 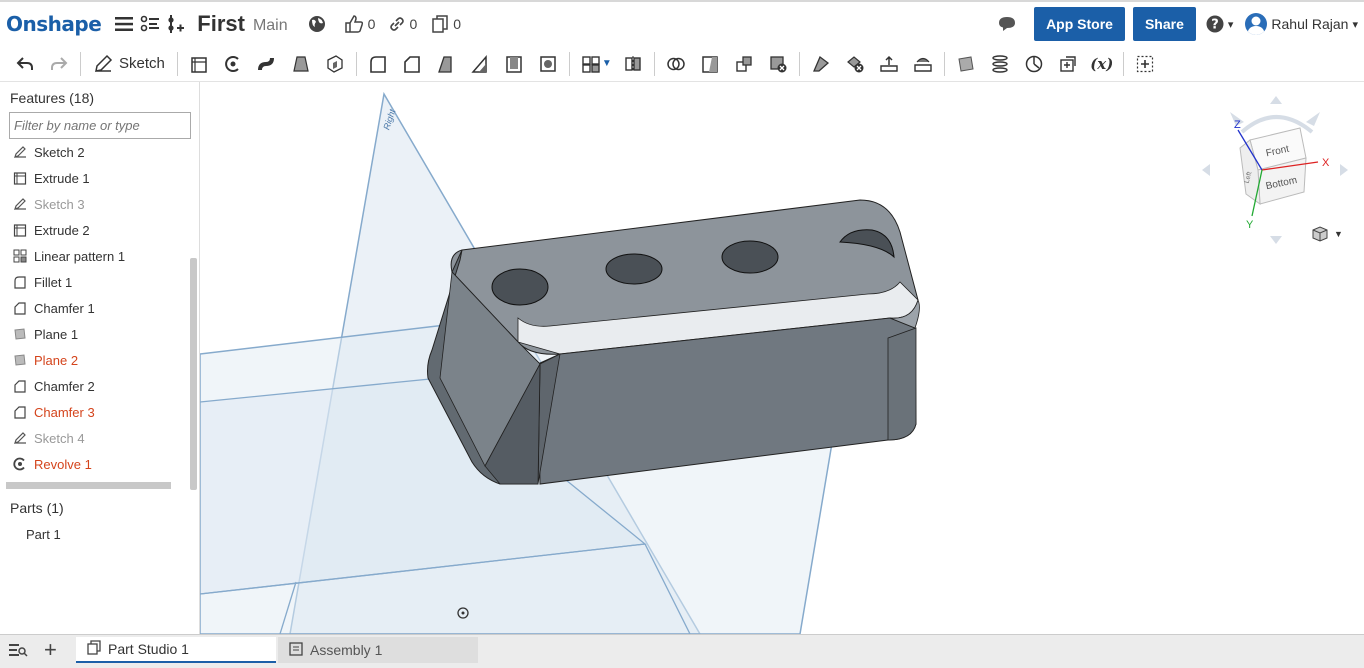 What do you see at coordinates (95, 204) in the screenshot?
I see `feature-item: Sketch 3` at bounding box center [95, 204].